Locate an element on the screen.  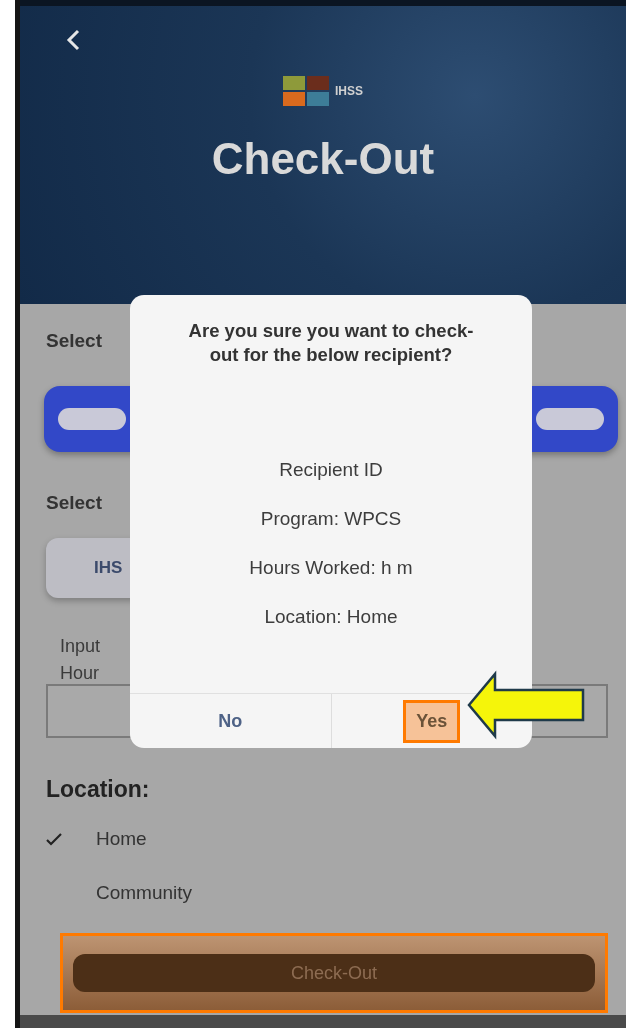
dialog-button: Yes is located at coordinates (432, 721).